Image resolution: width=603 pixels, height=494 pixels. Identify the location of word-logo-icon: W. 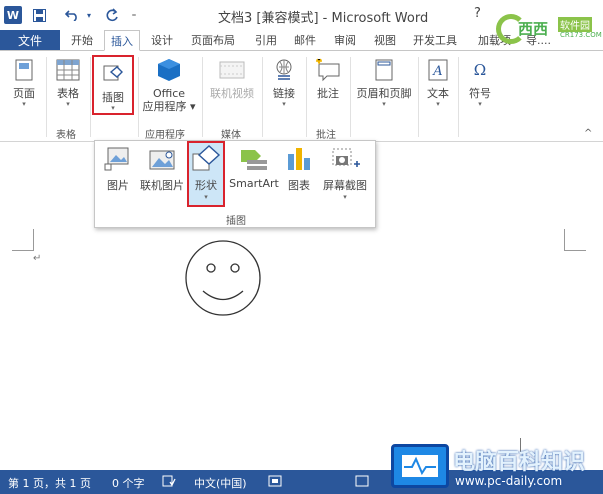
(13, 15).